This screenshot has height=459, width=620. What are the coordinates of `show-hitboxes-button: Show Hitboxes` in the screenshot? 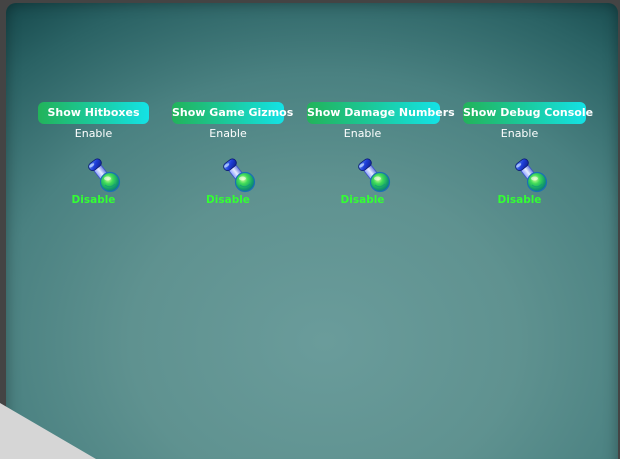 It's located at (93, 113).